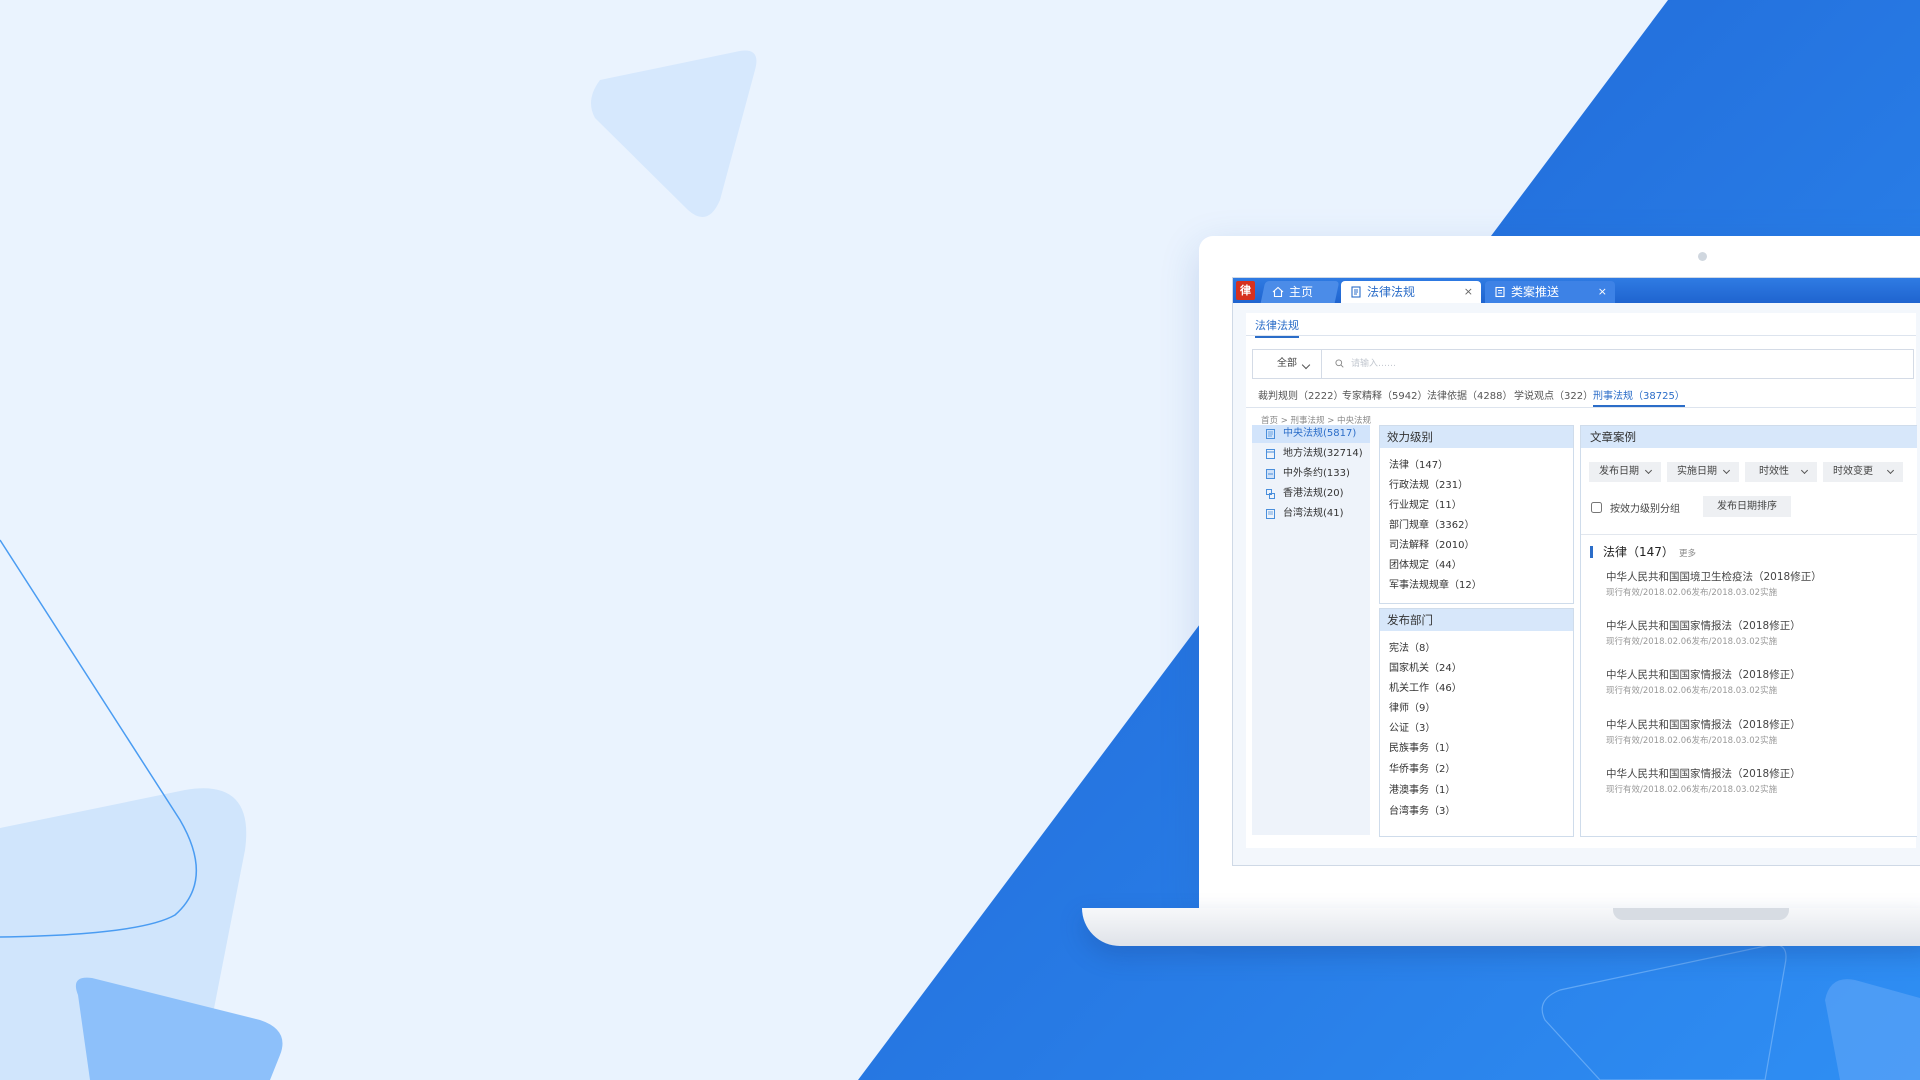 The width and height of the screenshot is (1920, 1080). Describe the element at coordinates (1872, 1029) in the screenshot. I see `triangle-bottom-right-decoration` at that location.